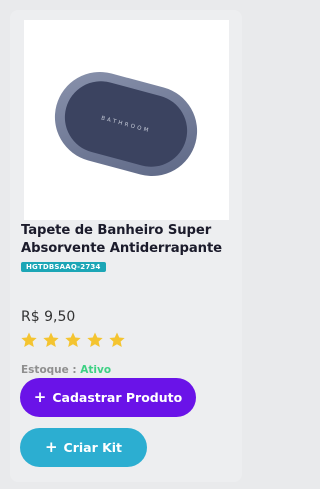  I want to click on register-product-label: Cadastrar Produto, so click(117, 397).